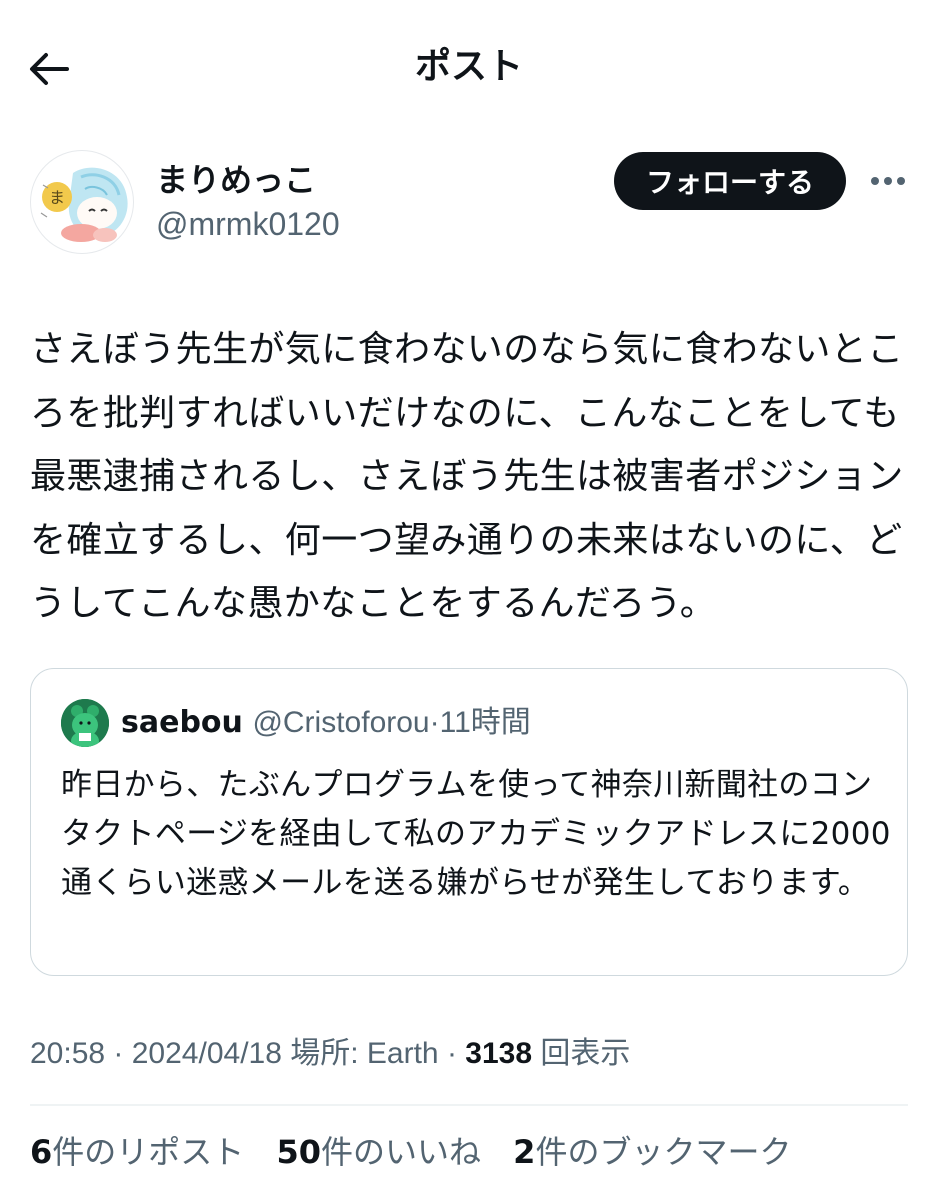 The image size is (938, 1200). I want to click on avatar-illustration: ま, so click(84, 204).